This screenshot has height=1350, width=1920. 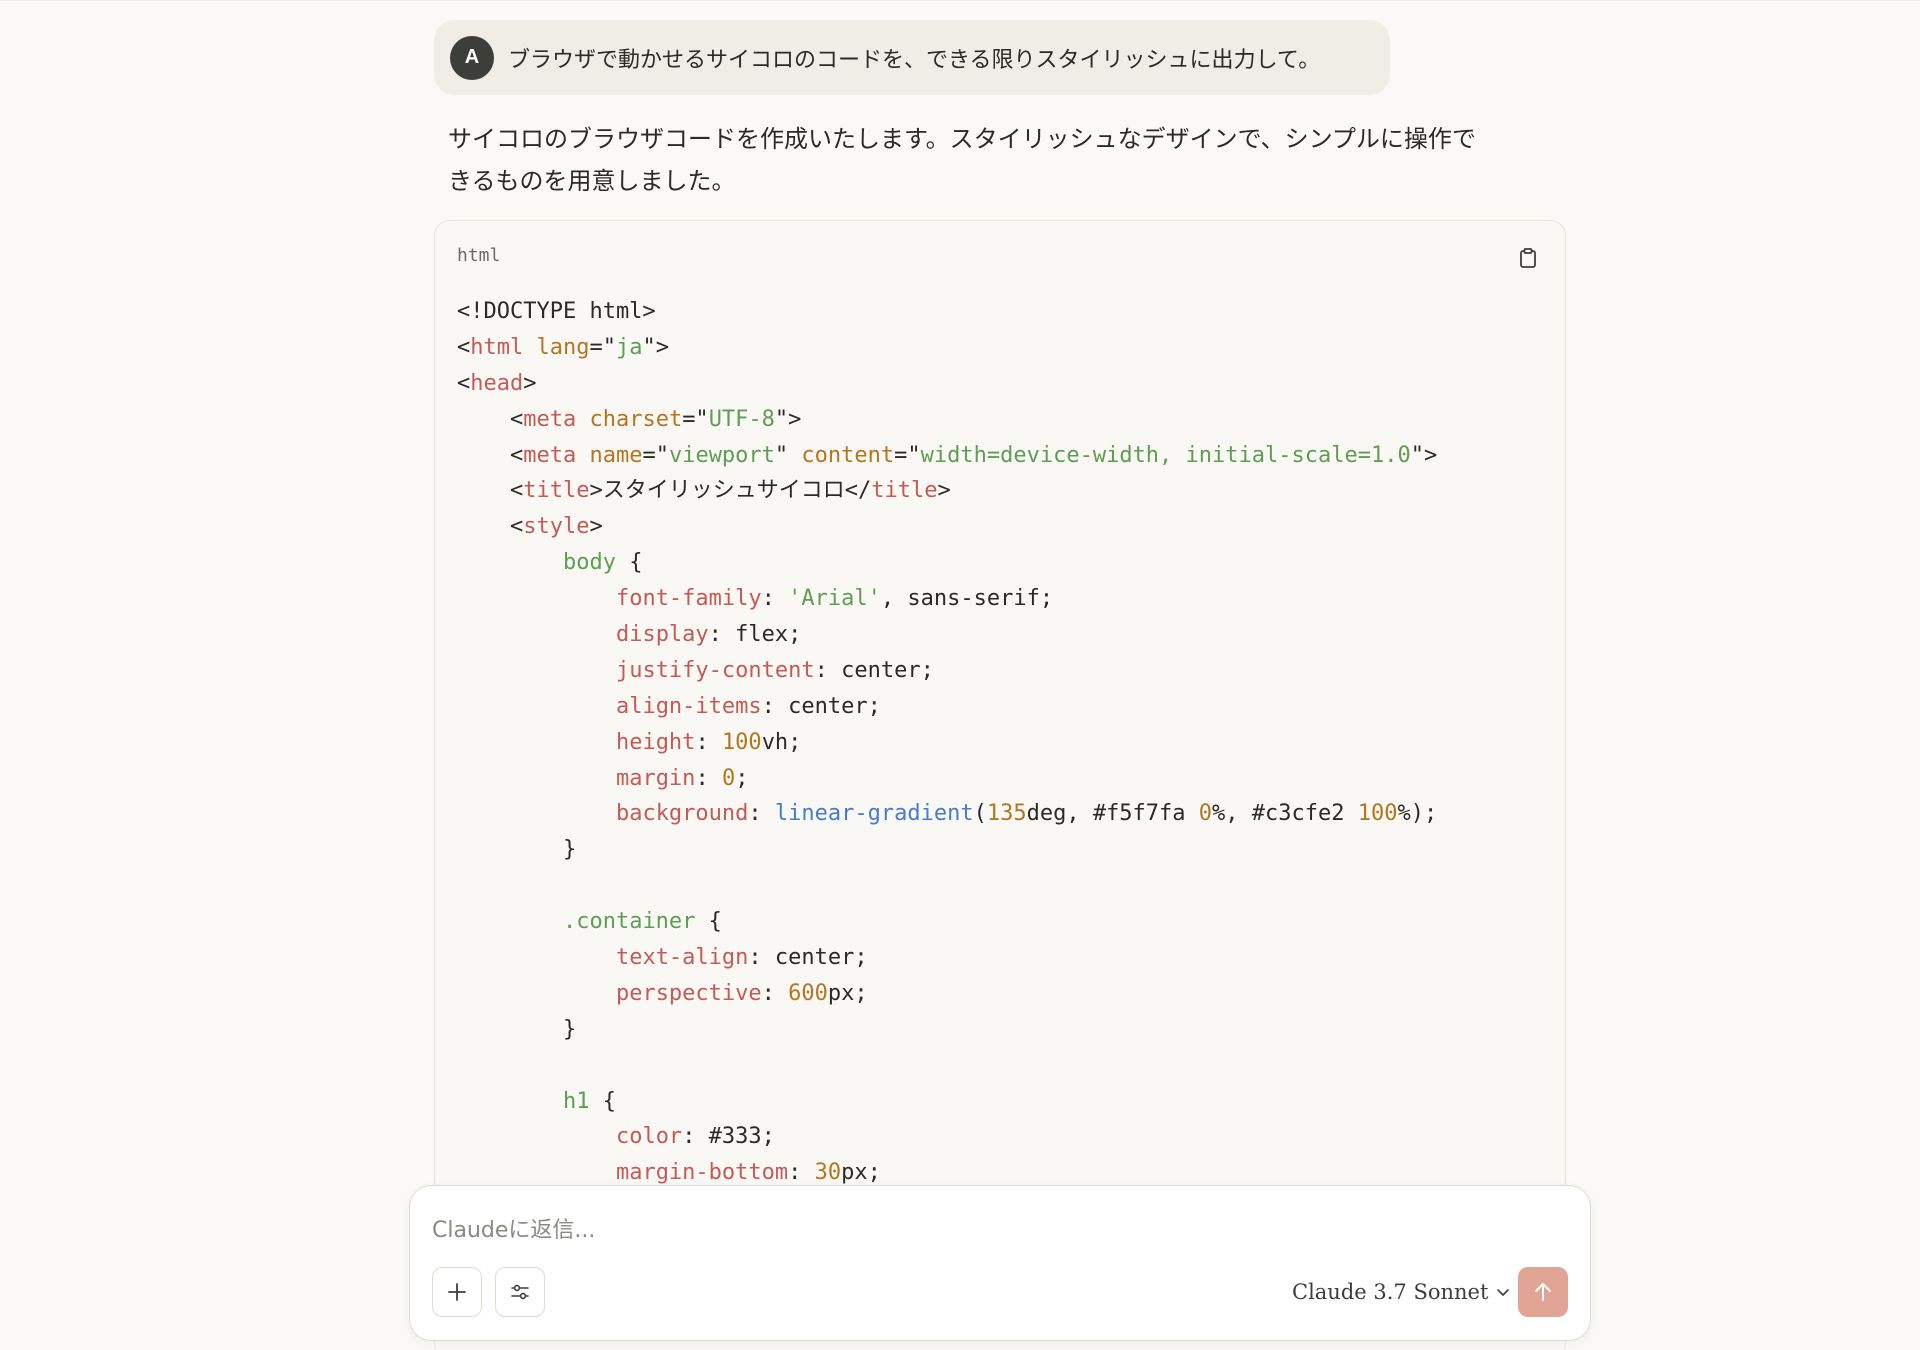 What do you see at coordinates (947, 348) in the screenshot?
I see `code-line: <html lang="ja">` at bounding box center [947, 348].